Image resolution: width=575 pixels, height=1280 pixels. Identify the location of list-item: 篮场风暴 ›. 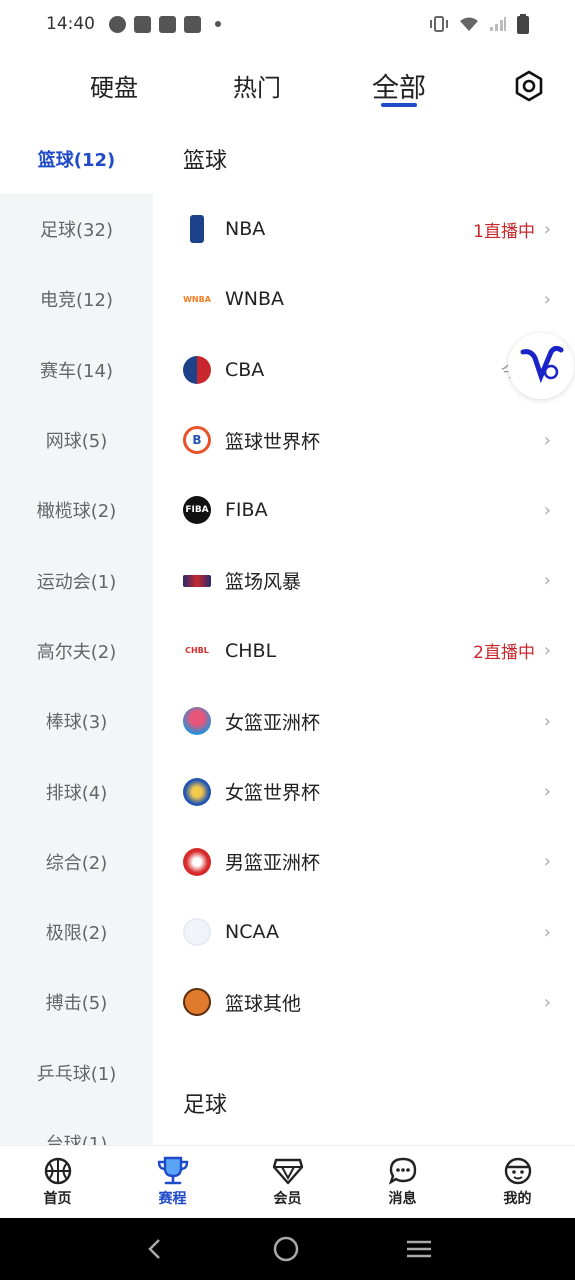
(364, 580).